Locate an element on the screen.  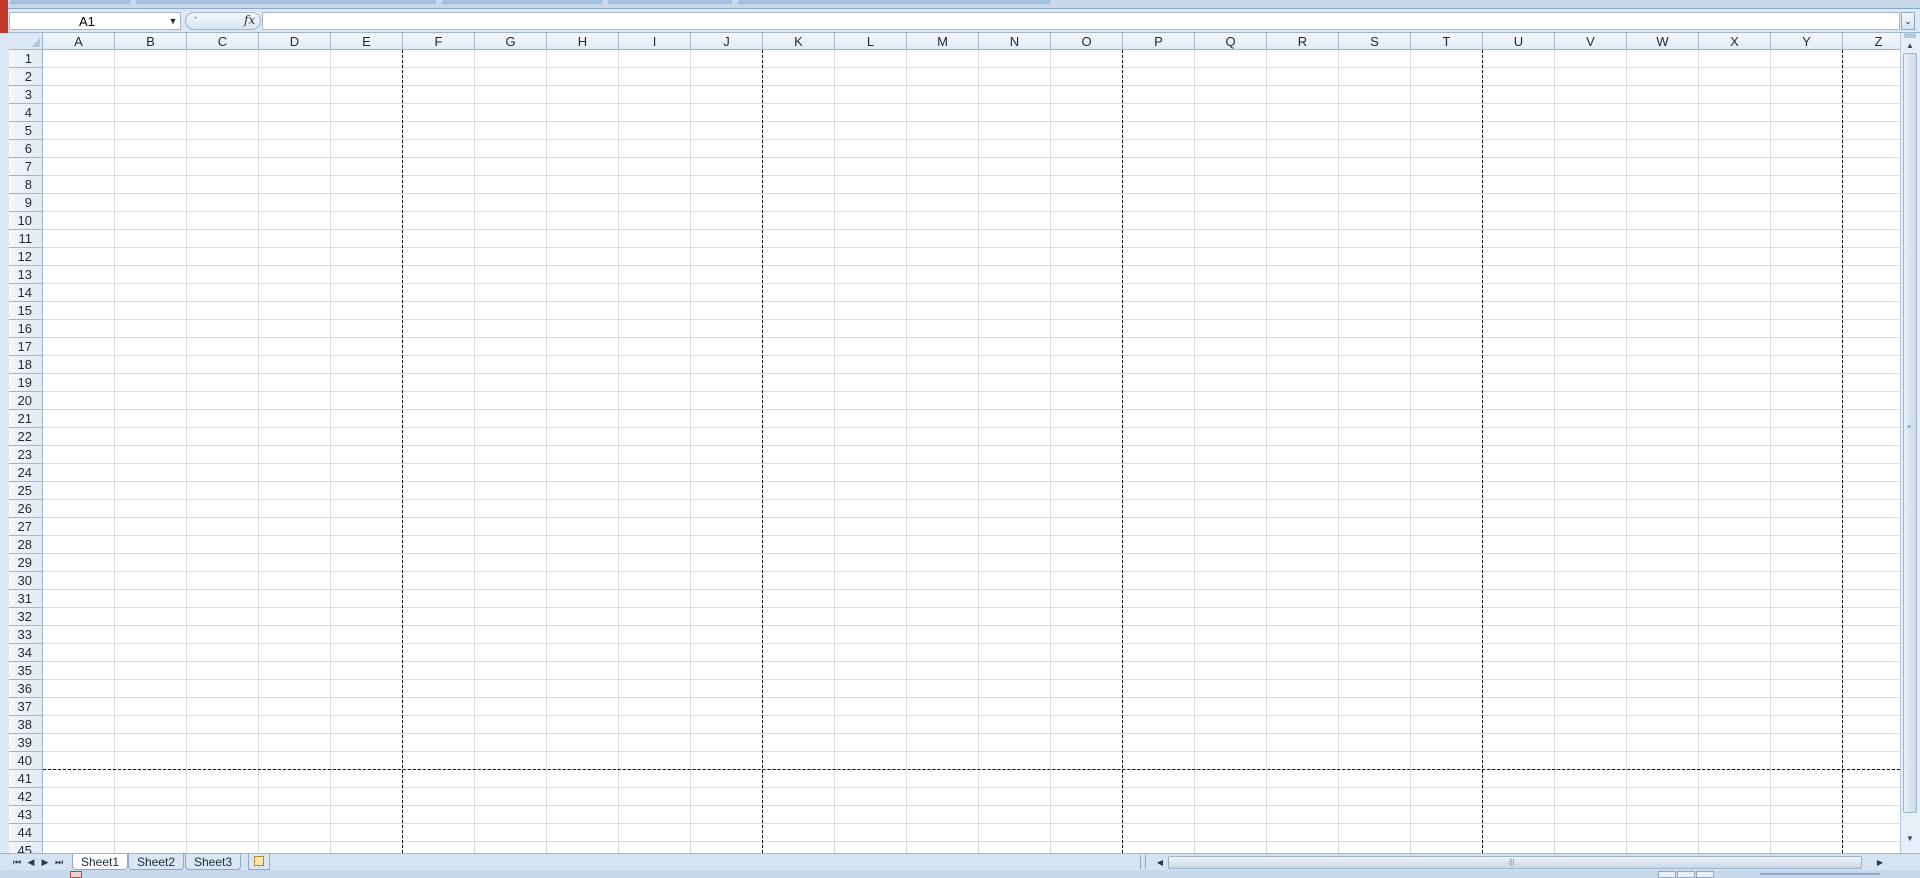
column-header-y: Y is located at coordinates (1807, 41).